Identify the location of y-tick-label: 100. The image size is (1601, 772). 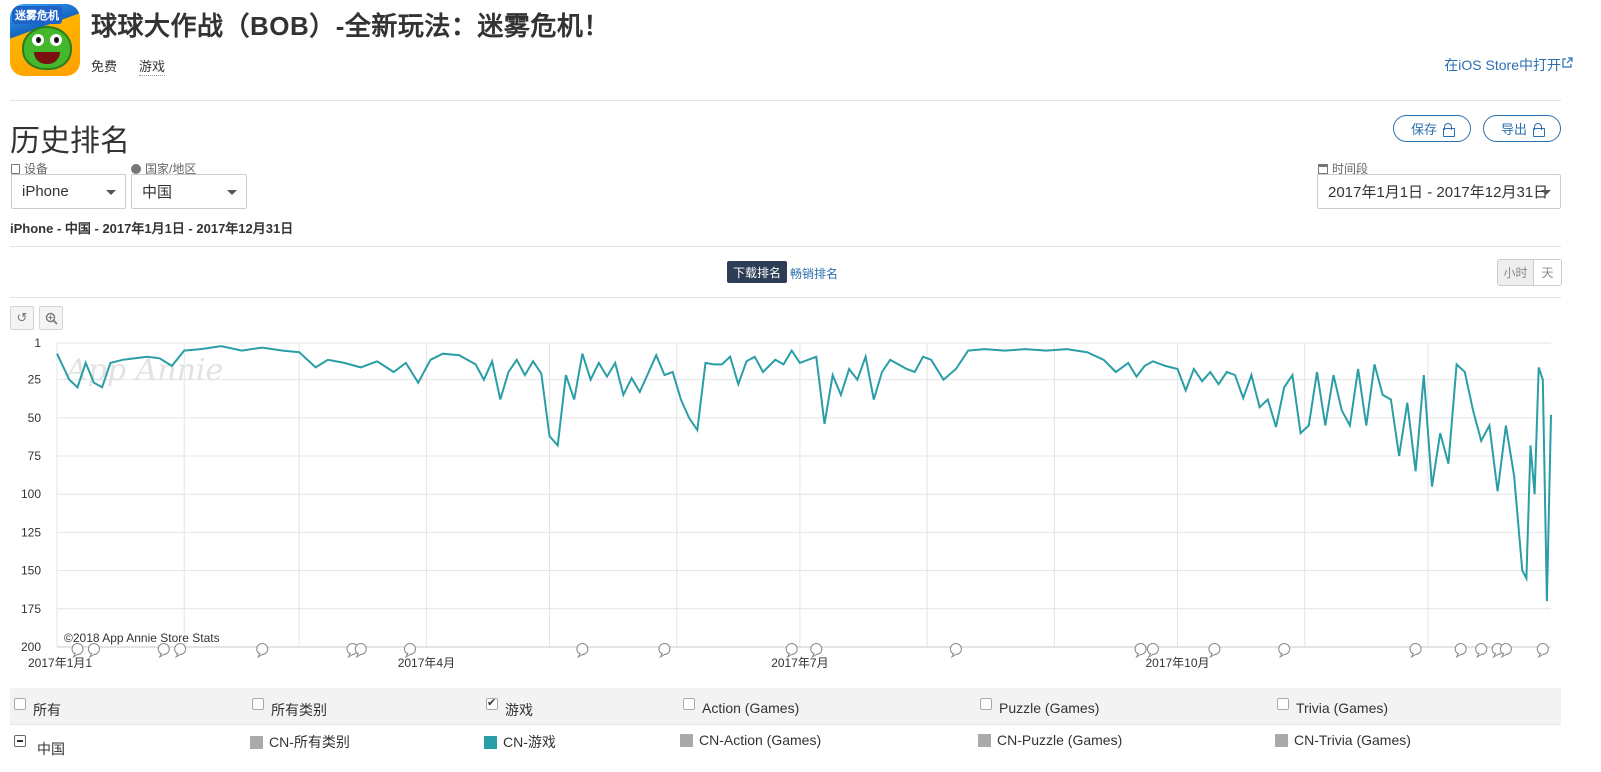
(31, 494).